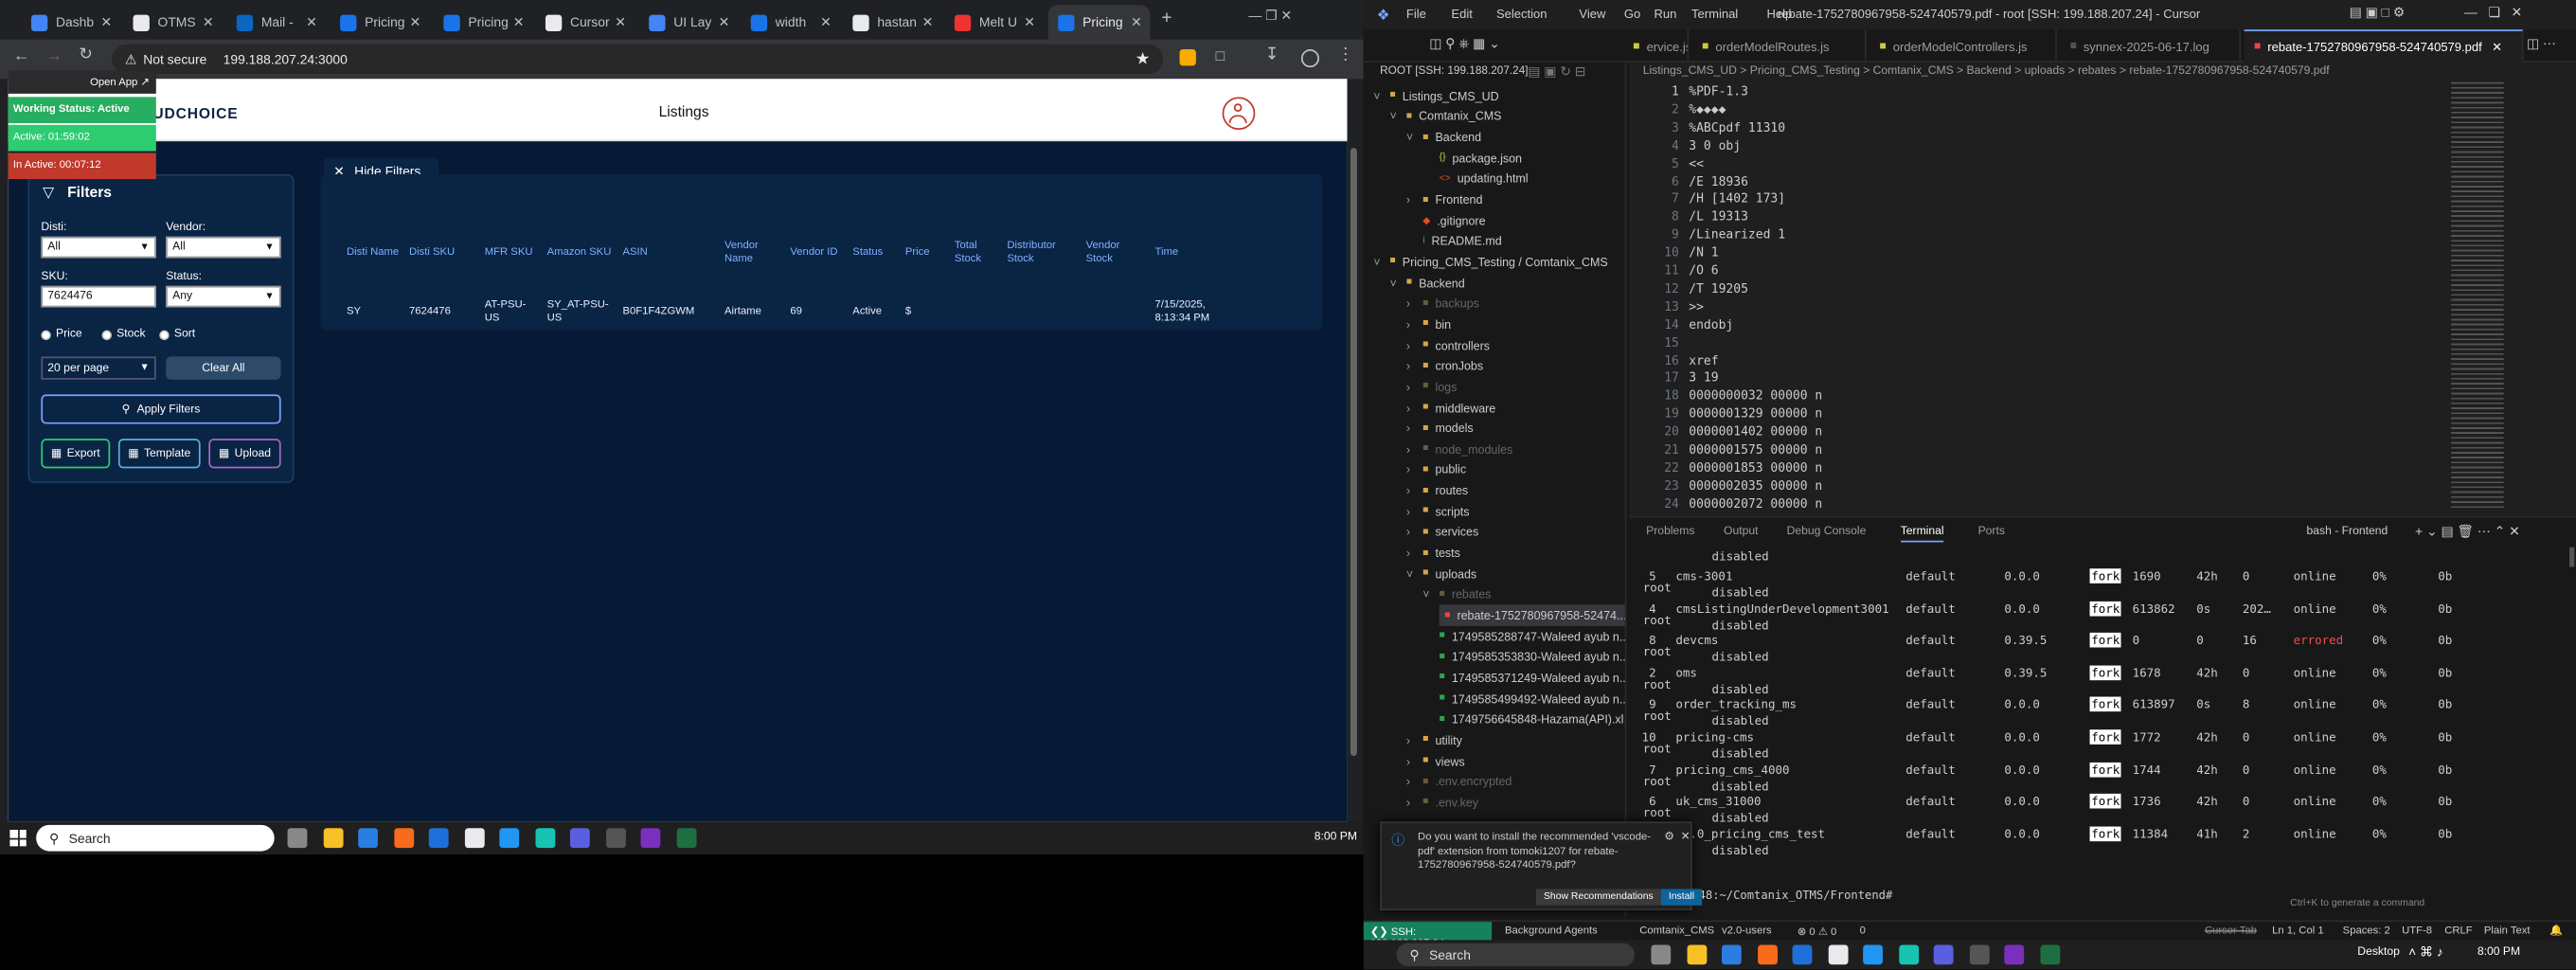 Image resolution: width=2576 pixels, height=970 pixels. Describe the element at coordinates (1676, 931) in the screenshot. I see `branch-status: Comtanix_CMS` at that location.